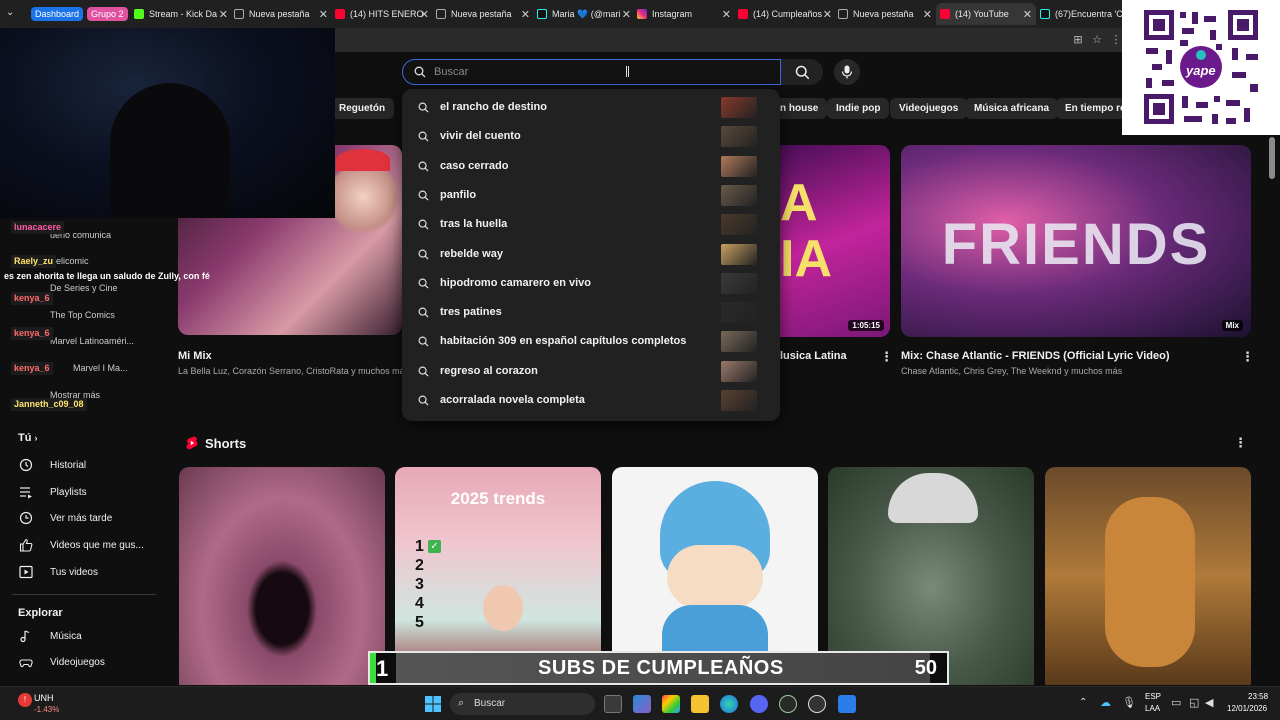 The image size is (1280, 720). What do you see at coordinates (1209, 702) in the screenshot?
I see `volume-icon: ◀` at bounding box center [1209, 702].